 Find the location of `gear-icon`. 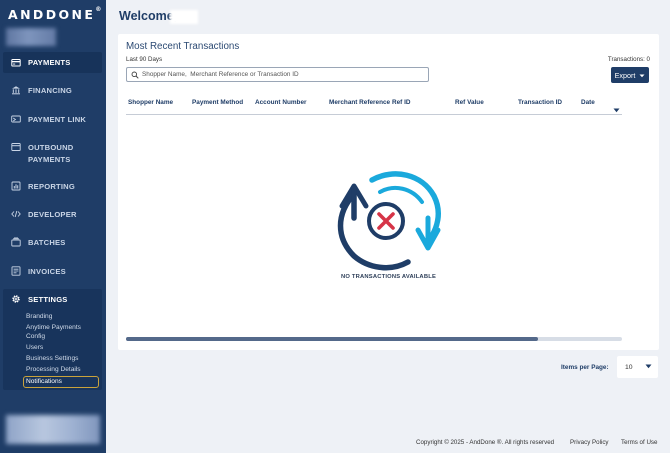

gear-icon is located at coordinates (16, 299).